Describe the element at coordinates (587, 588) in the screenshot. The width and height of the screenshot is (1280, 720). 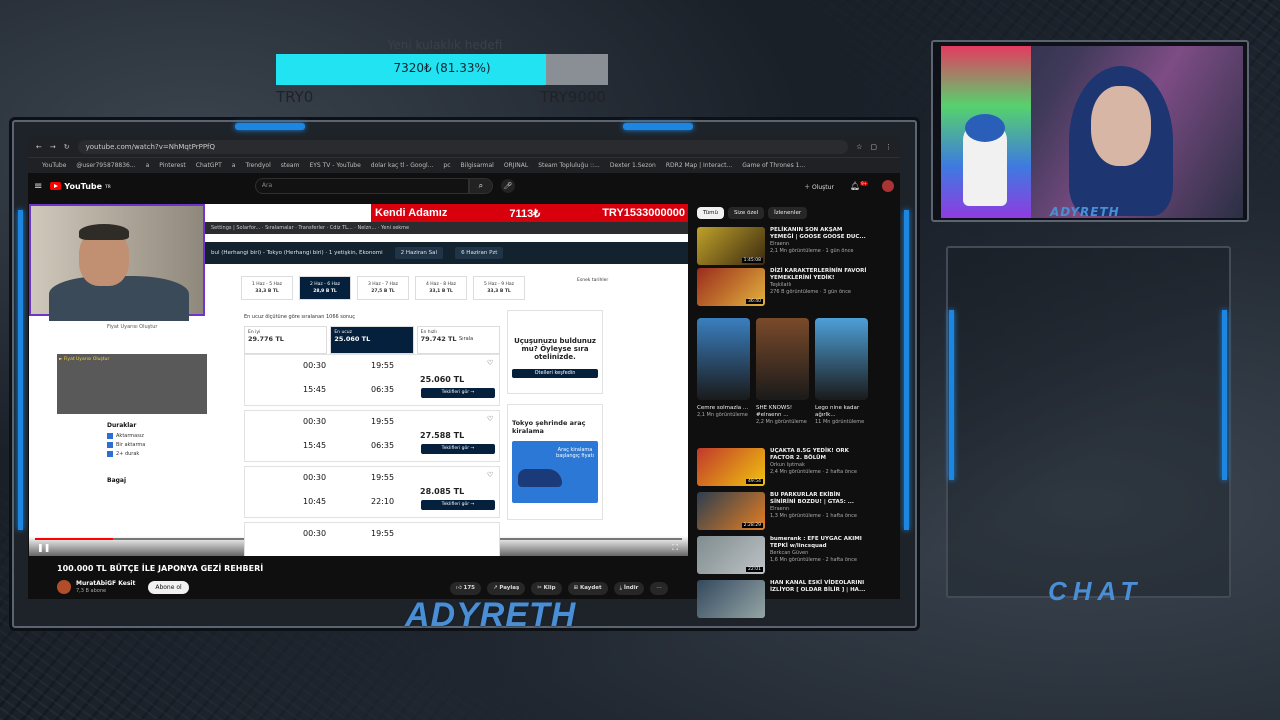
I see `save-button: ⊞ Kaydet` at that location.